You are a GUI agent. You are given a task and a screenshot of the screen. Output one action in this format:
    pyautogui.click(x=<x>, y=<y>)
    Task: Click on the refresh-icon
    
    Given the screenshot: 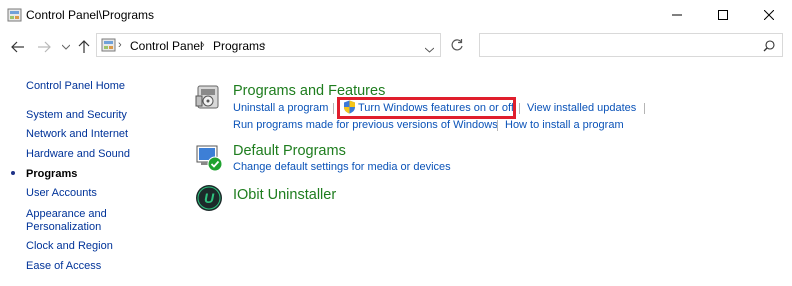 What is the action you would take?
    pyautogui.click(x=457, y=45)
    